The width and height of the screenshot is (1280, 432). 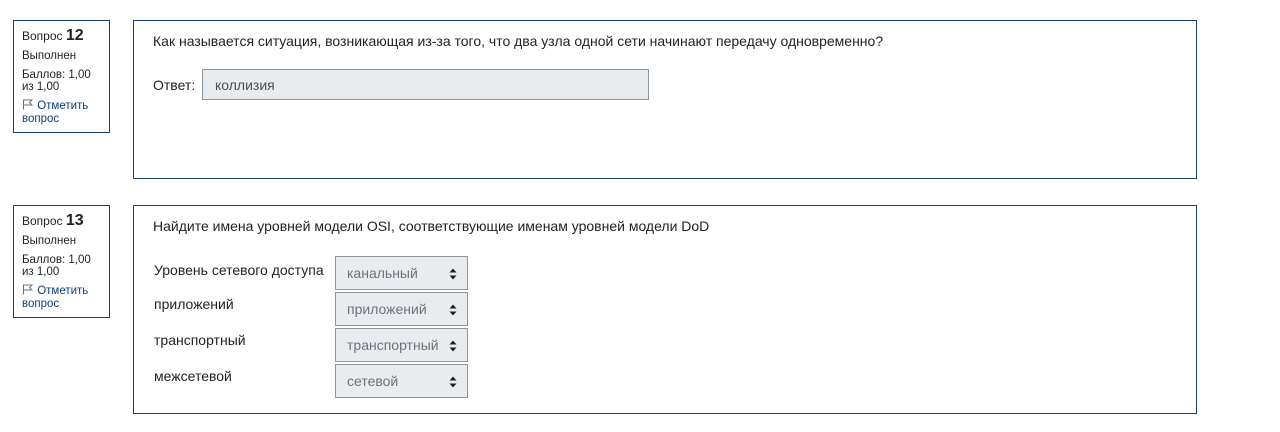 What do you see at coordinates (74, 35) in the screenshot?
I see `question-number-value: 12` at bounding box center [74, 35].